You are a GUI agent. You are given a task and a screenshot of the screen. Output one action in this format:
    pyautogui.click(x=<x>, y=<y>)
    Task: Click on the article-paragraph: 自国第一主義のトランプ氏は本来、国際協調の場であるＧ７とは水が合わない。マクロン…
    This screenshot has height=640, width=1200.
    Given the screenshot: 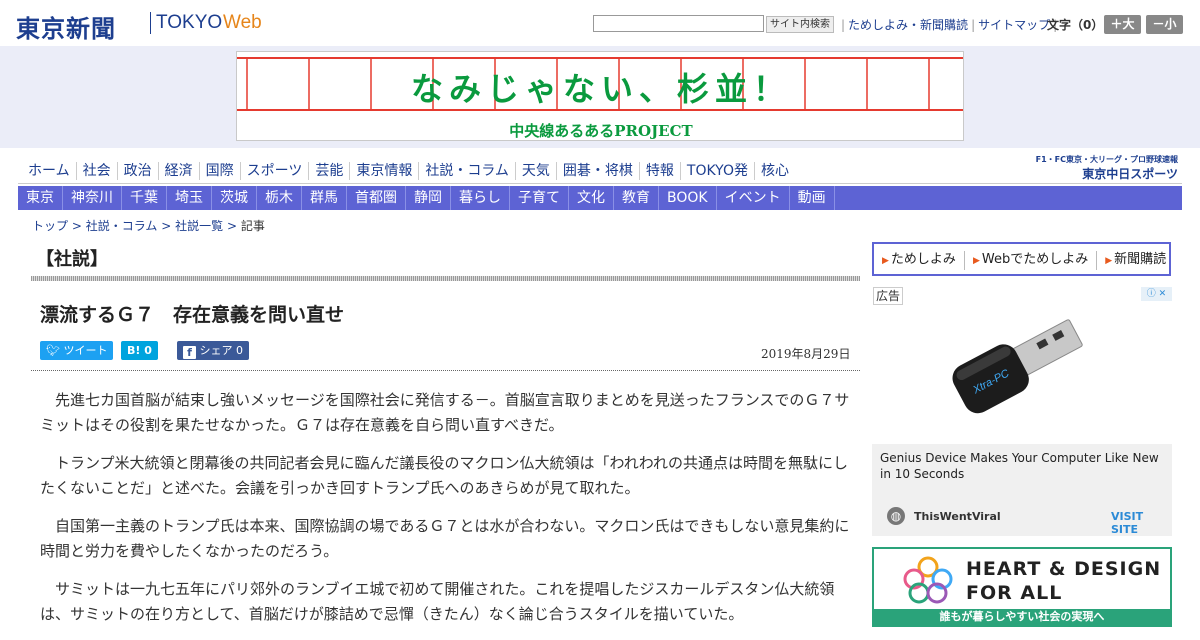 What is the action you would take?
    pyautogui.click(x=445, y=538)
    